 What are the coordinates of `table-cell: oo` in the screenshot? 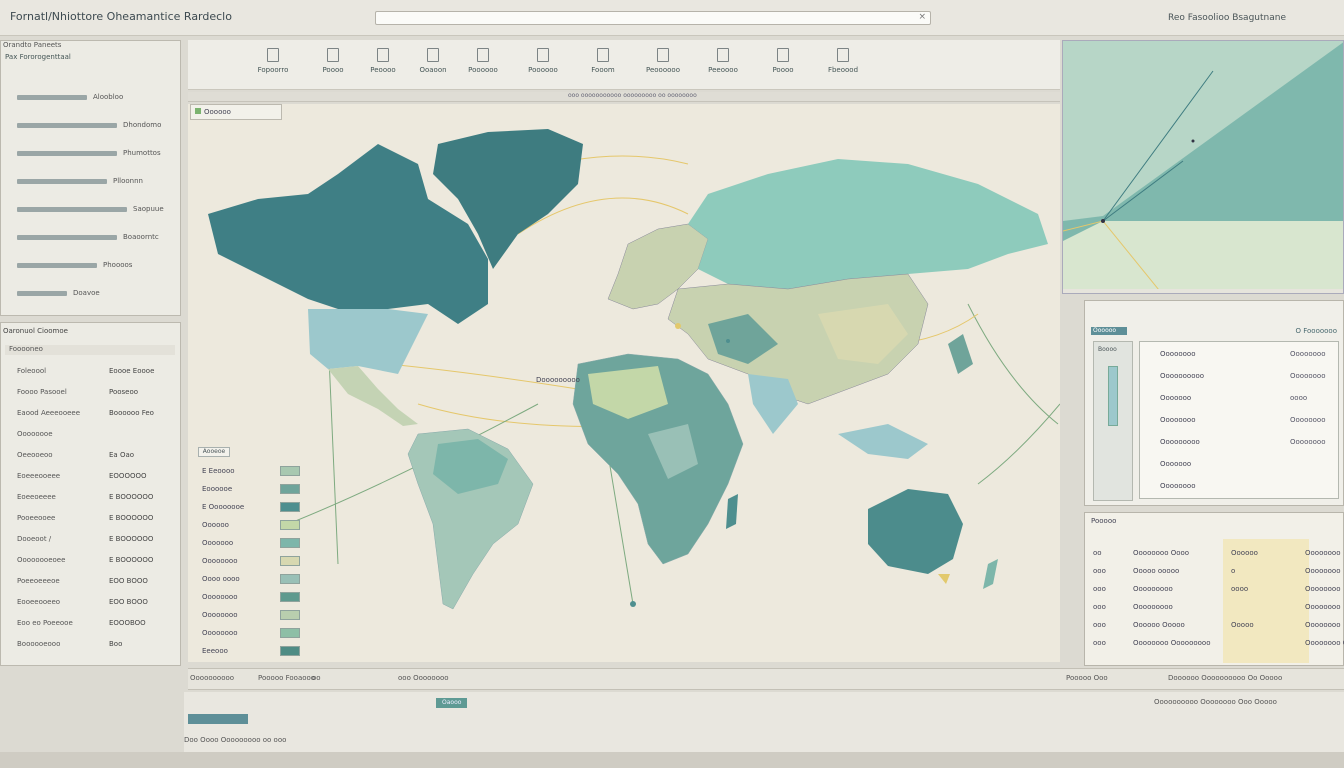 It's located at (1097, 553).